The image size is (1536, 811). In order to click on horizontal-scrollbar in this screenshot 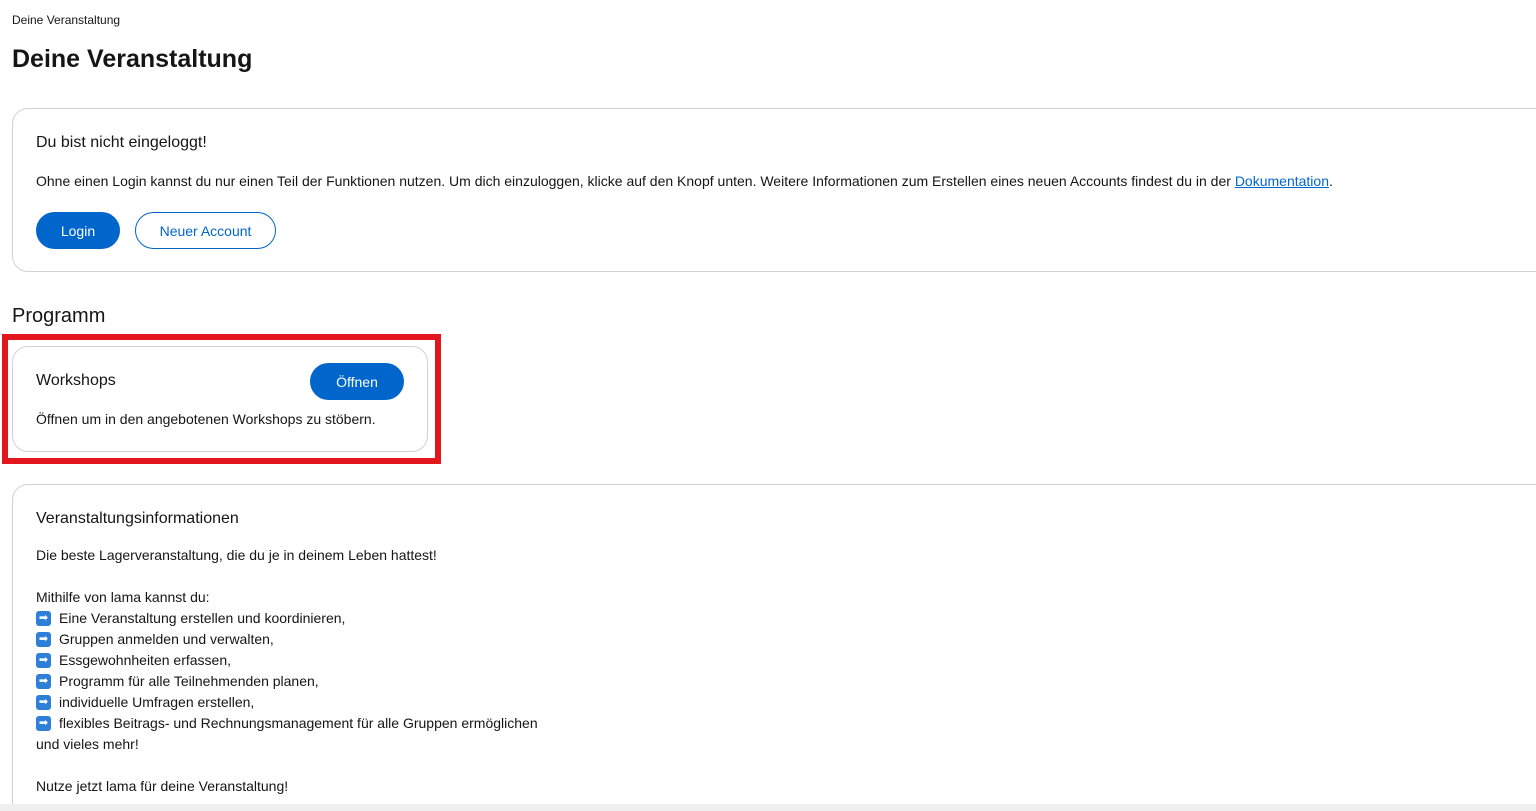, I will do `click(768, 807)`.